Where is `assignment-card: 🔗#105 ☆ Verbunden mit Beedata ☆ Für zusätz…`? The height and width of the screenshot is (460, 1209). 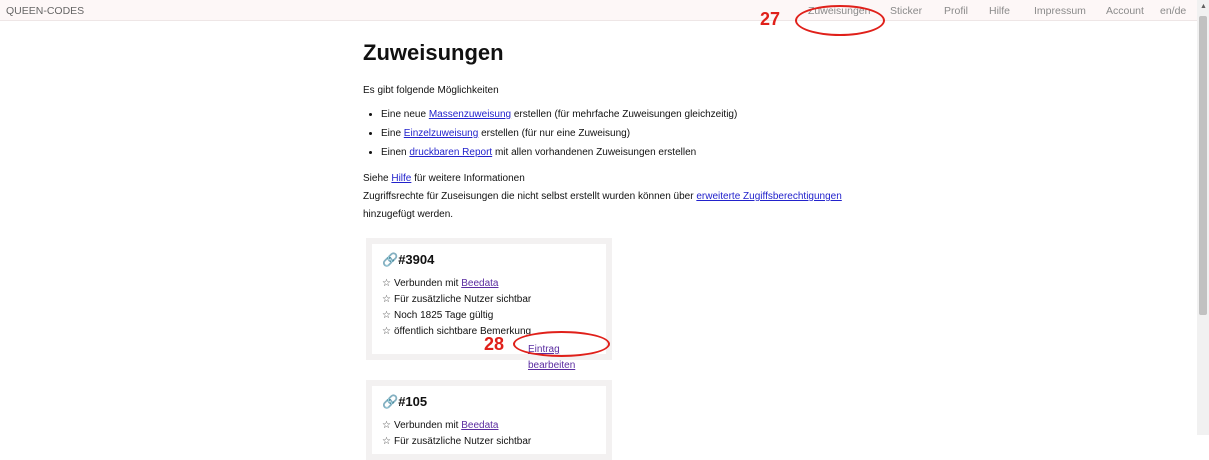 assignment-card: 🔗#105 ☆ Verbunden mit Beedata ☆ Für zusätz… is located at coordinates (489, 420).